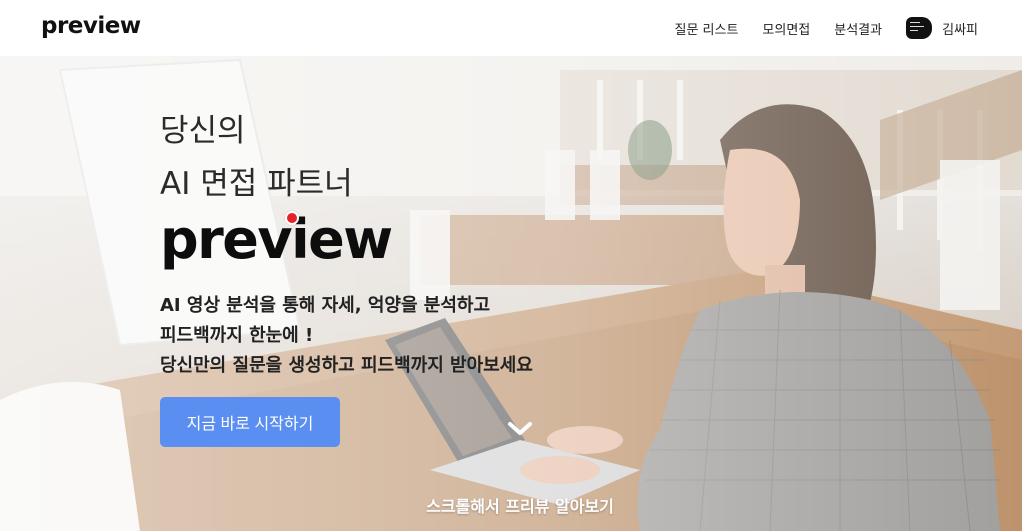 The width and height of the screenshot is (1022, 531). Describe the element at coordinates (256, 184) in the screenshot. I see `tagline-line-2: AI 면접 파트너` at that location.